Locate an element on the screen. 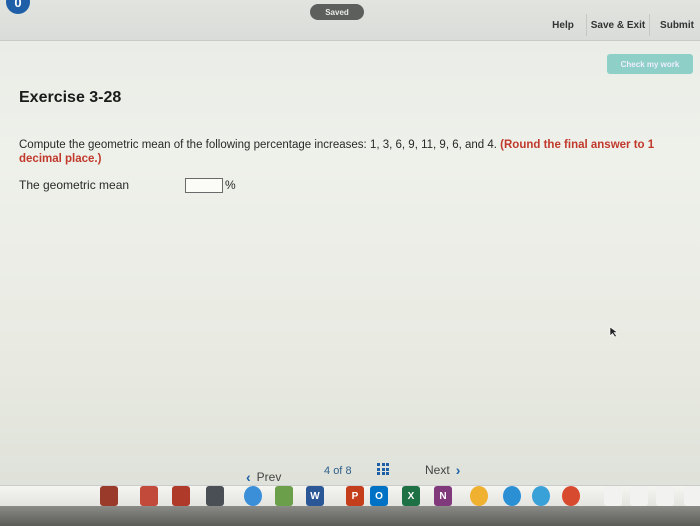  word-icon: W is located at coordinates (315, 496).